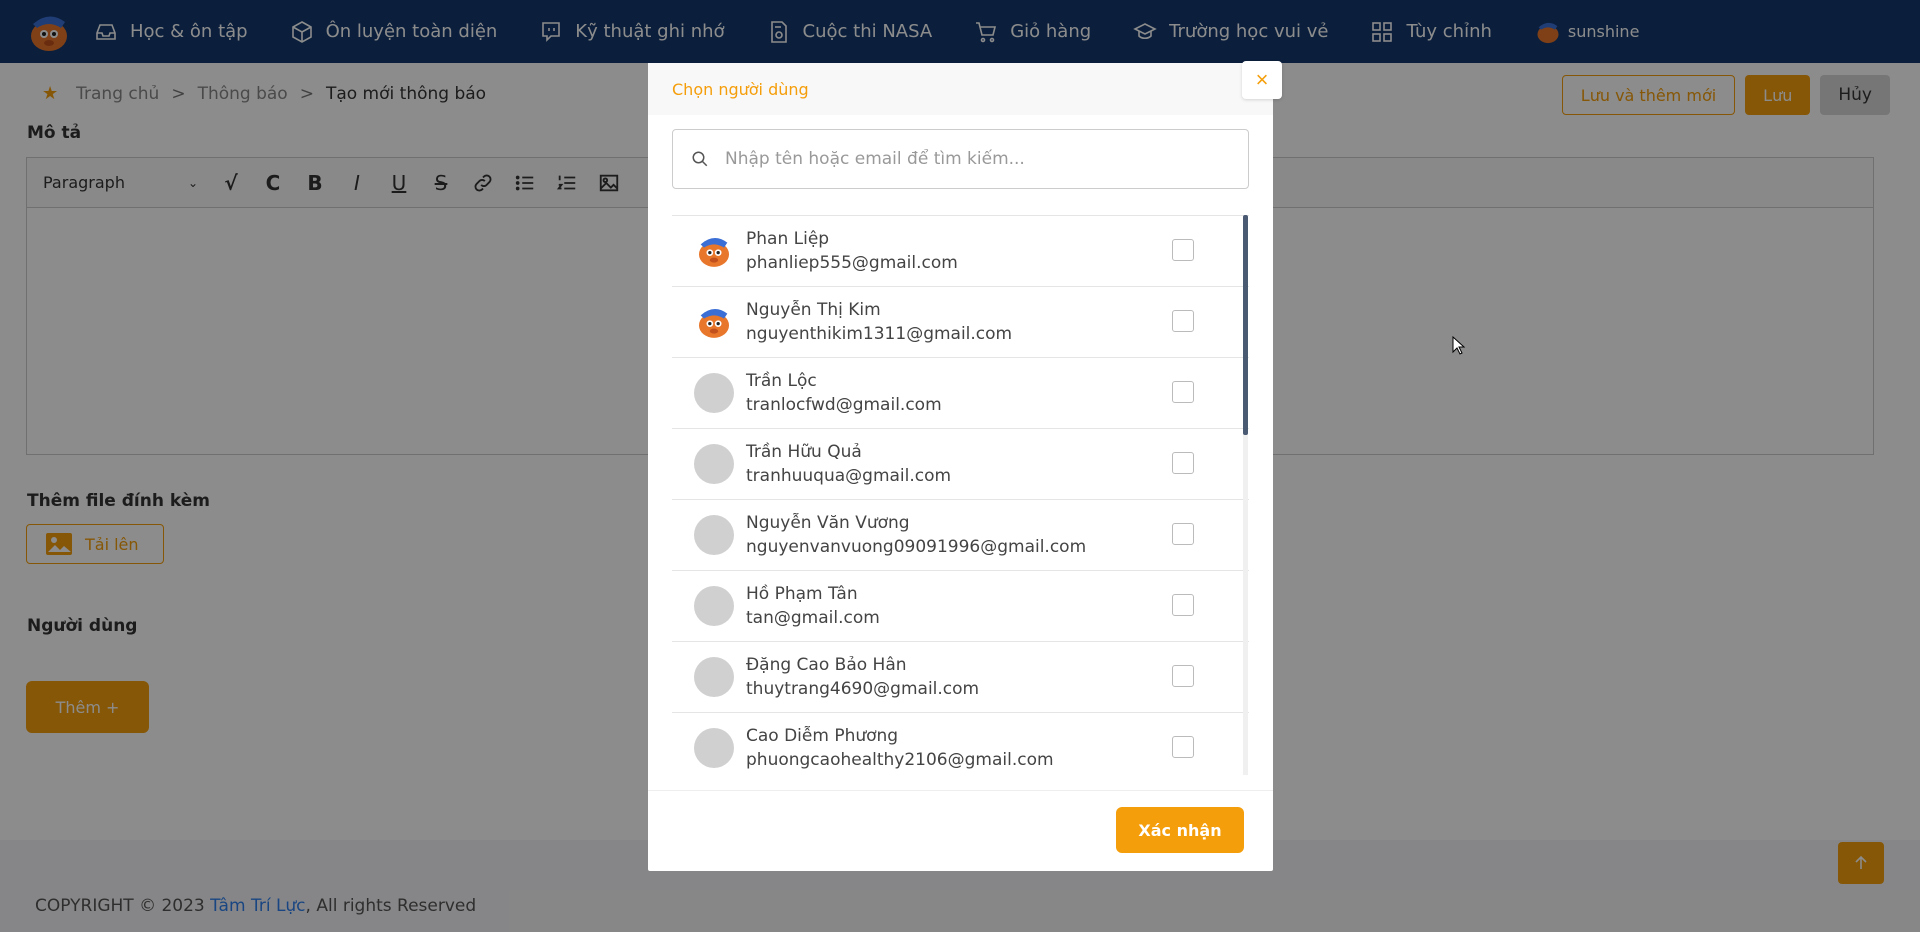  What do you see at coordinates (1262, 80) in the screenshot?
I see `close-button: ×` at bounding box center [1262, 80].